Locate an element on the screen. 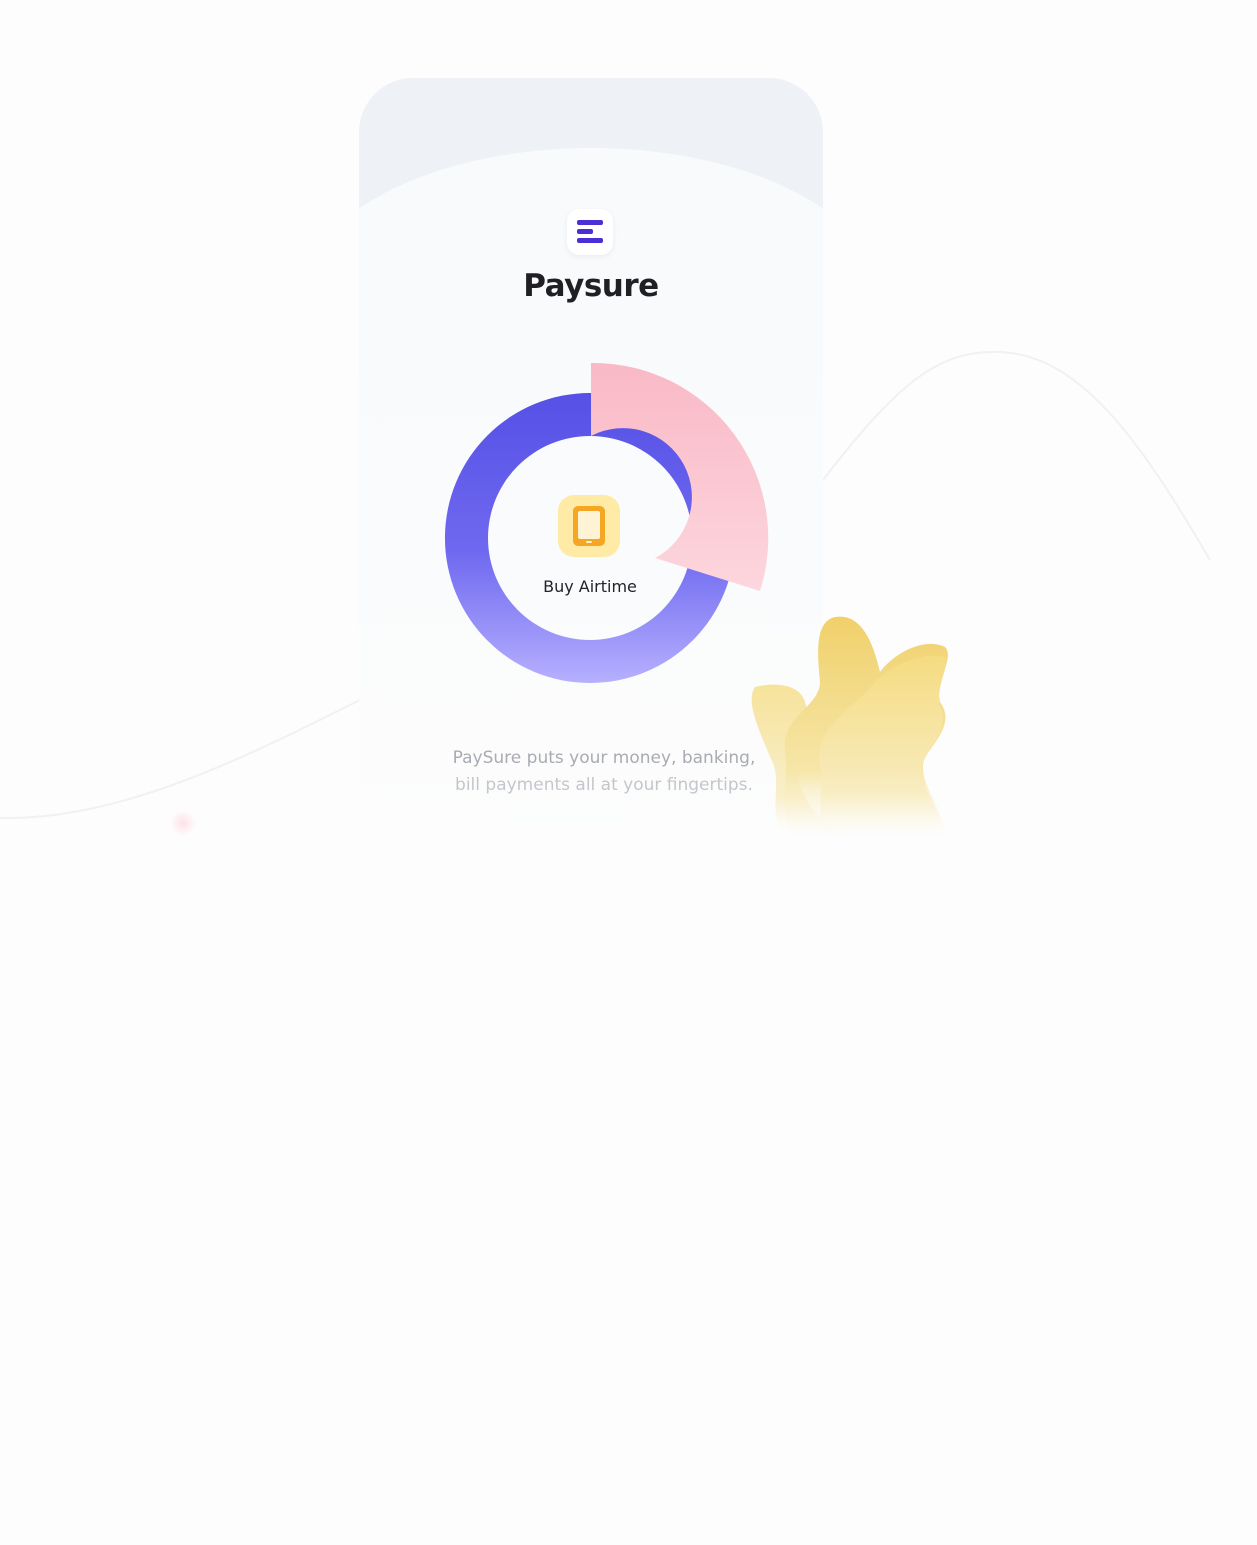 This screenshot has width=1257, height=1545. buy-airtime-label: Buy Airtime is located at coordinates (590, 586).